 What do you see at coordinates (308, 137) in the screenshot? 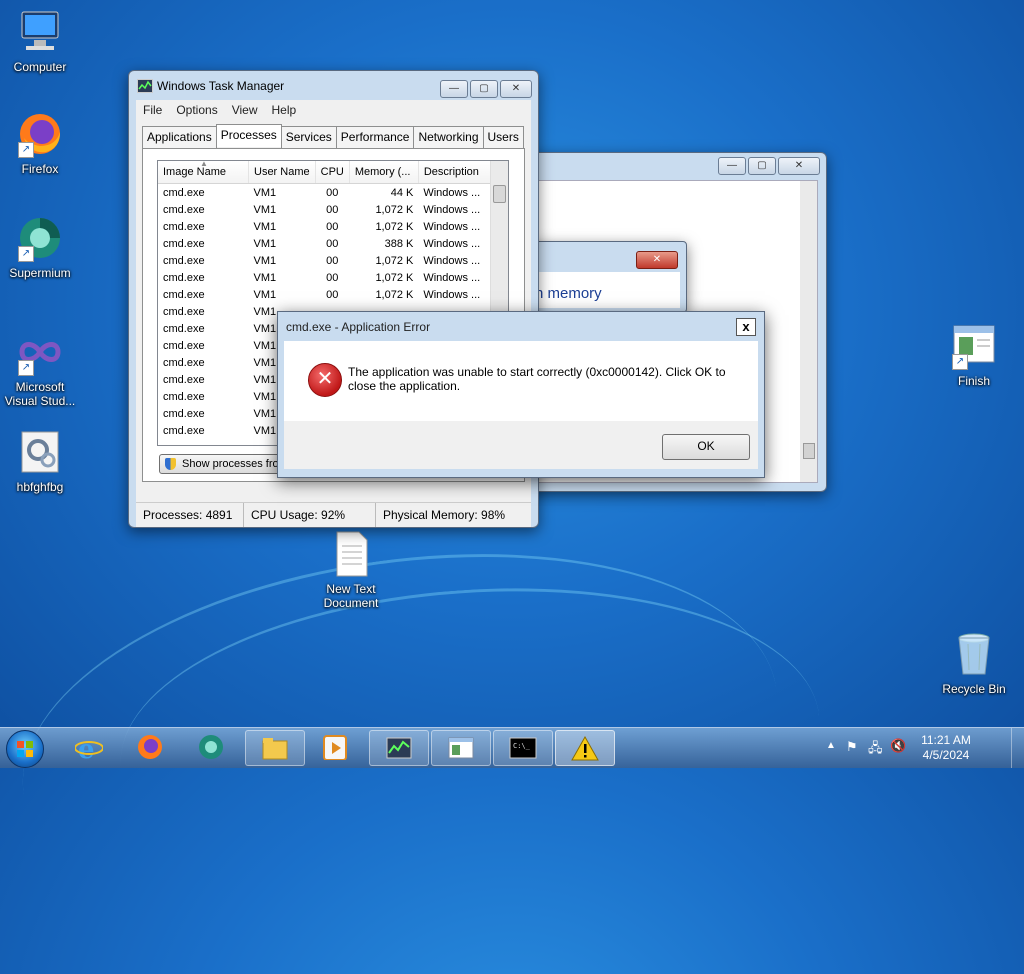
I see `tab-services: Services` at bounding box center [308, 137].